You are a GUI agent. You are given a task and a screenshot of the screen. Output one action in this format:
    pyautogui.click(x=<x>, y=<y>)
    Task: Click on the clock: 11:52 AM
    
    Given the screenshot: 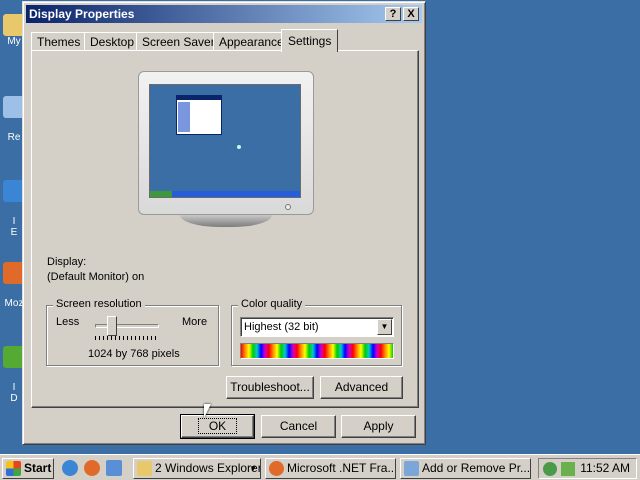 What is the action you would take?
    pyautogui.click(x=605, y=468)
    